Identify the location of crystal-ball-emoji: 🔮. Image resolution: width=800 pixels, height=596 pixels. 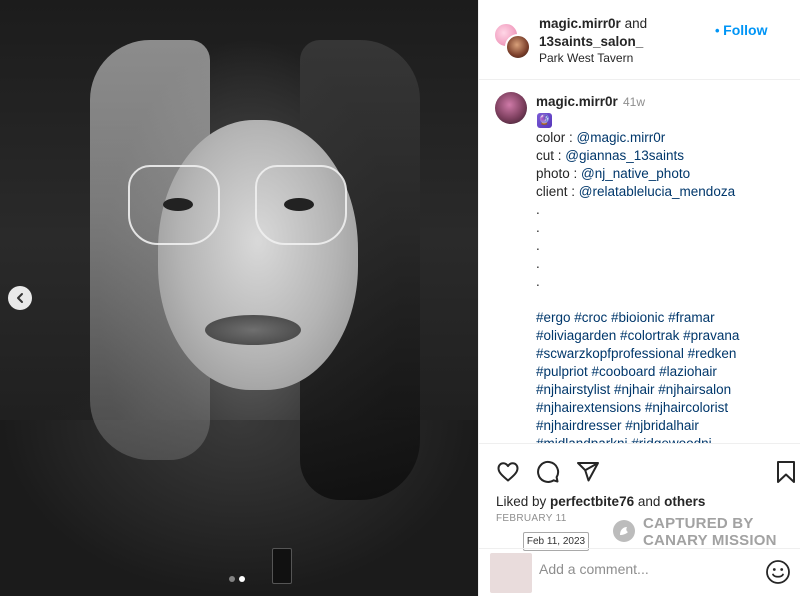
(544, 120).